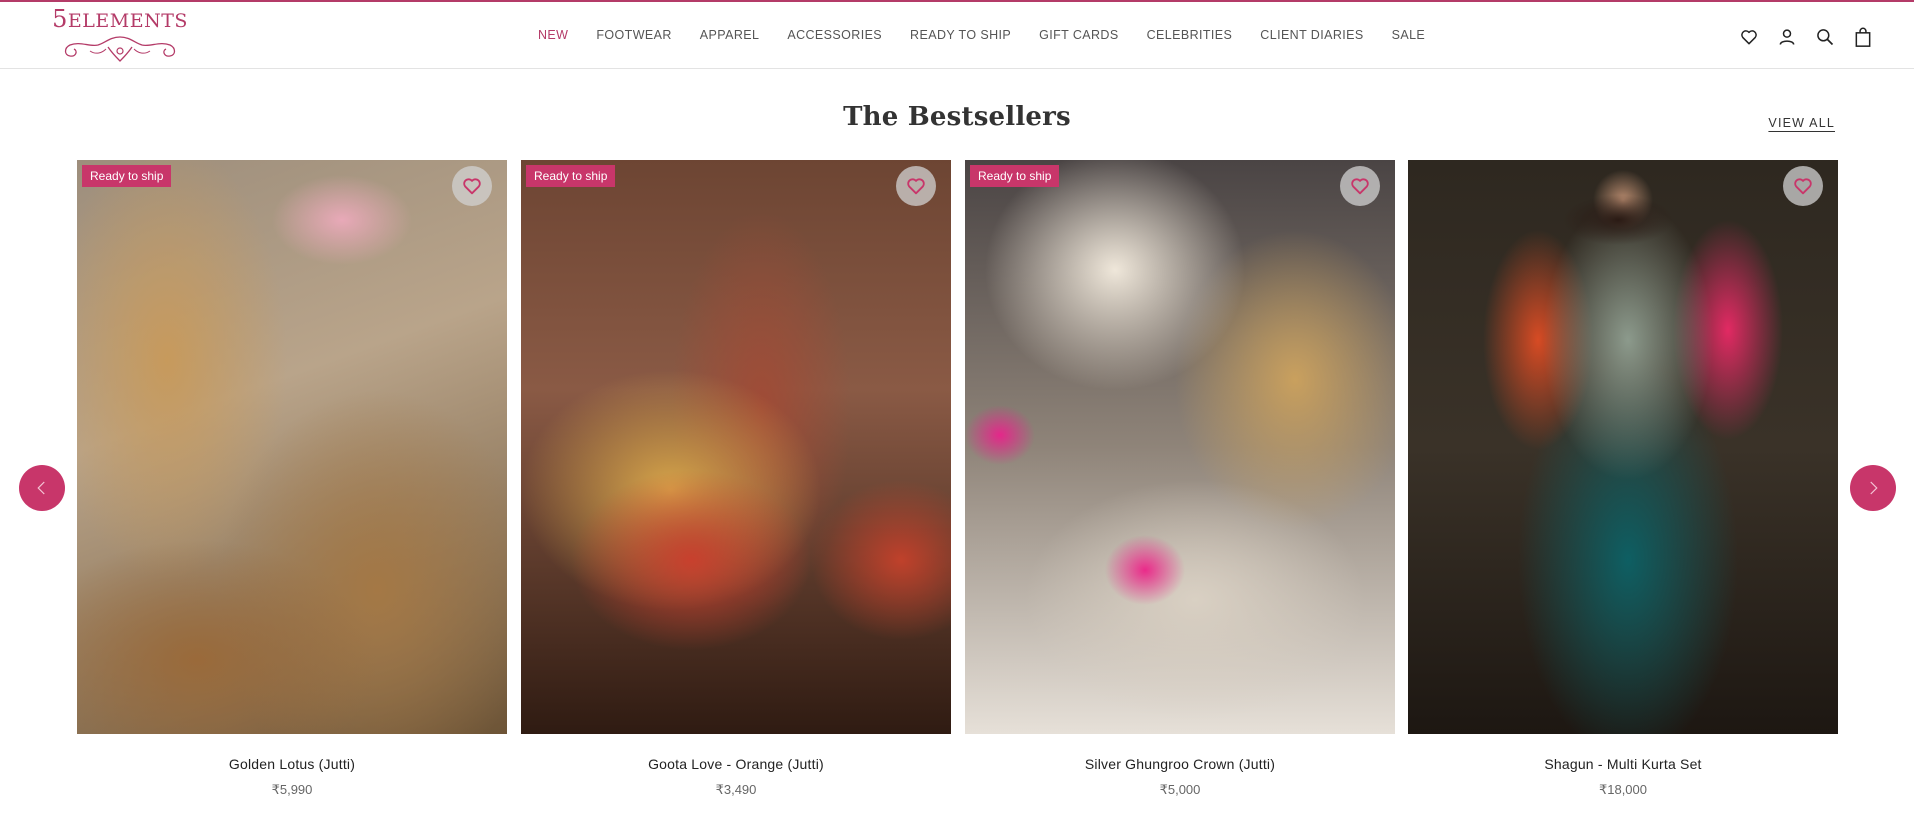 The width and height of the screenshot is (1914, 837). Describe the element at coordinates (553, 35) in the screenshot. I see `nav-item-new: NEW` at that location.